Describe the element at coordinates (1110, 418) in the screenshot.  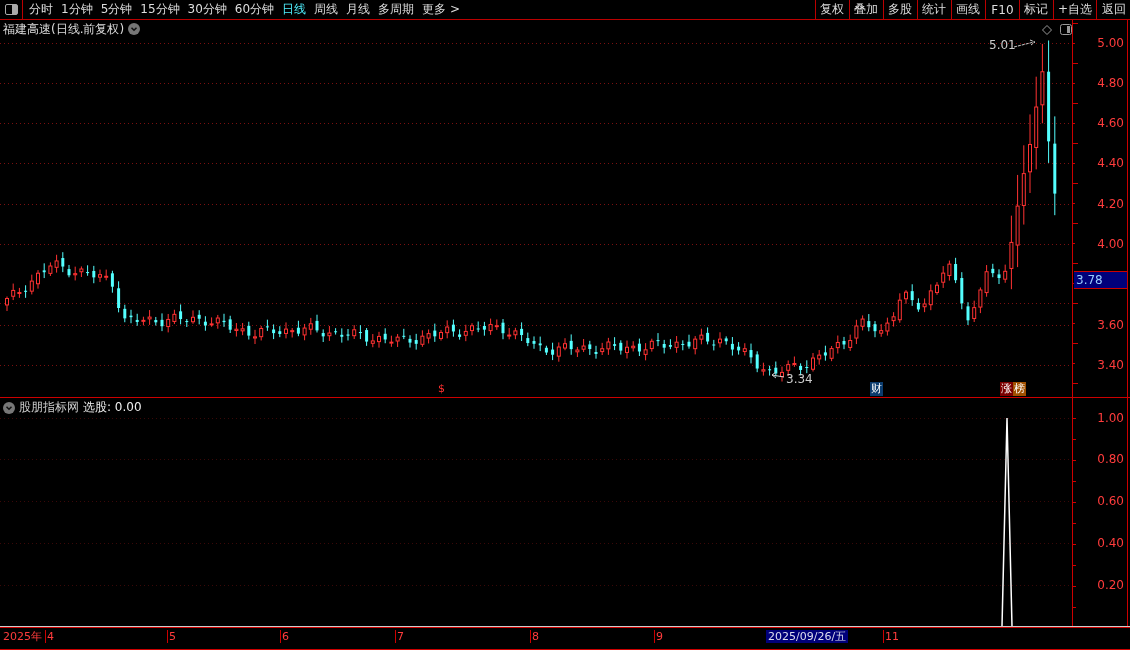
I see `axis-label: 1.00` at that location.